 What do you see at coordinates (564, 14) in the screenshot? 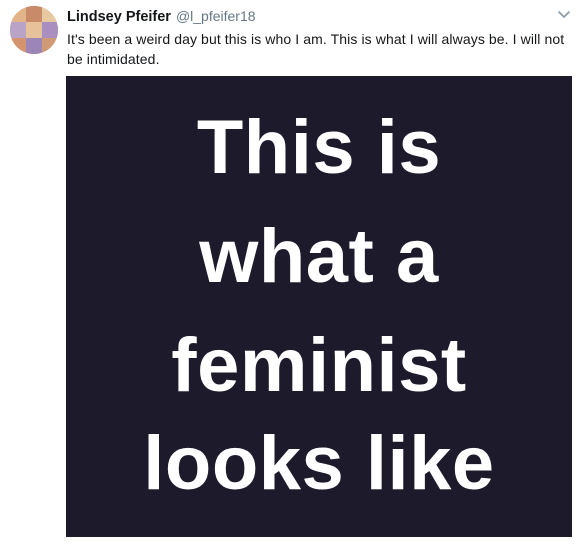
I see `chevron-down-icon` at bounding box center [564, 14].